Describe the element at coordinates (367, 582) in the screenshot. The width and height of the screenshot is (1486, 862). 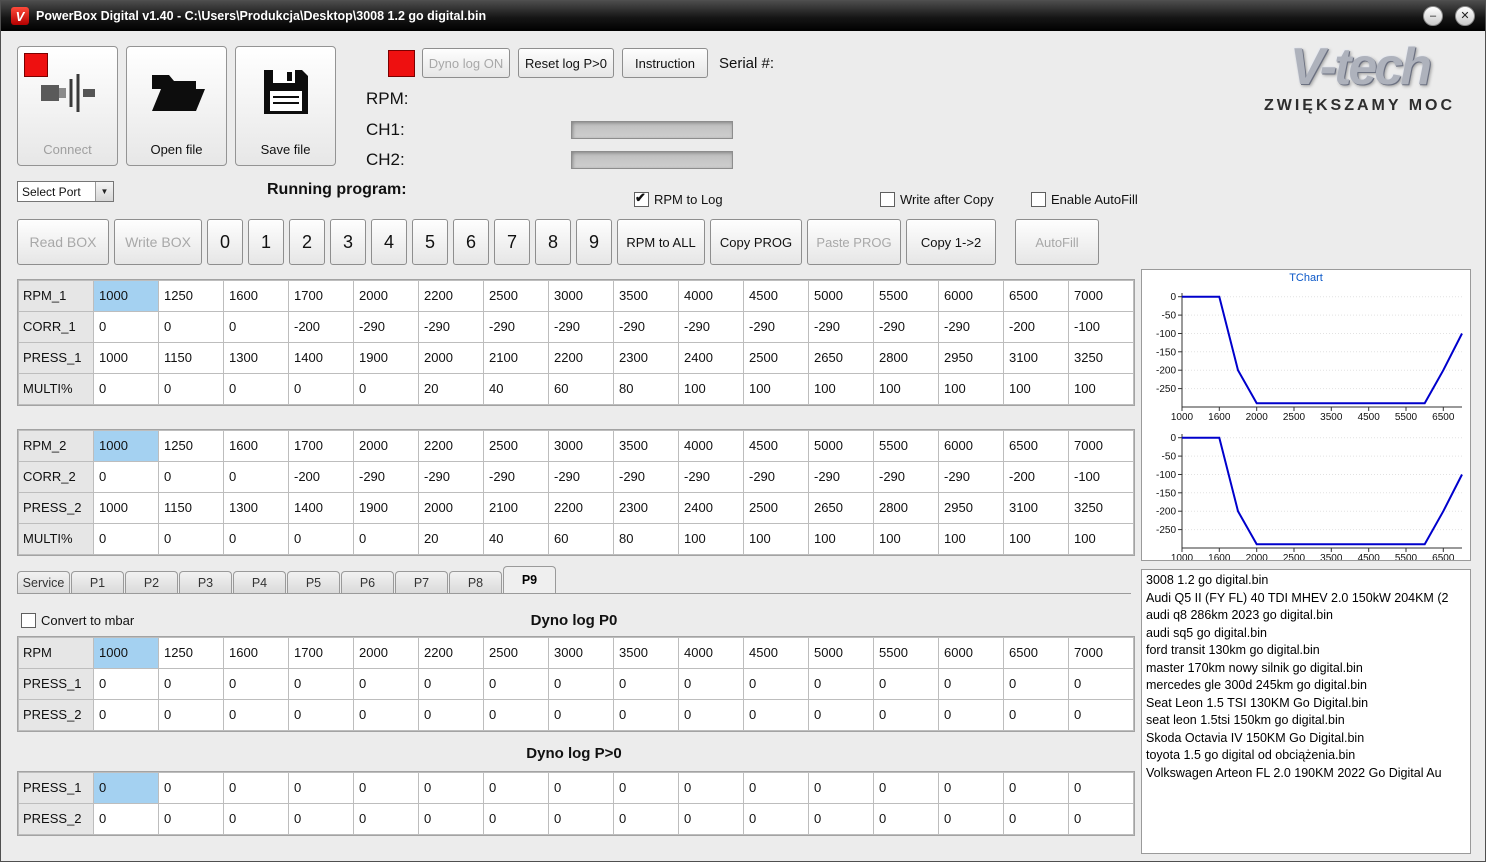
I see `tab-p6: P6` at that location.